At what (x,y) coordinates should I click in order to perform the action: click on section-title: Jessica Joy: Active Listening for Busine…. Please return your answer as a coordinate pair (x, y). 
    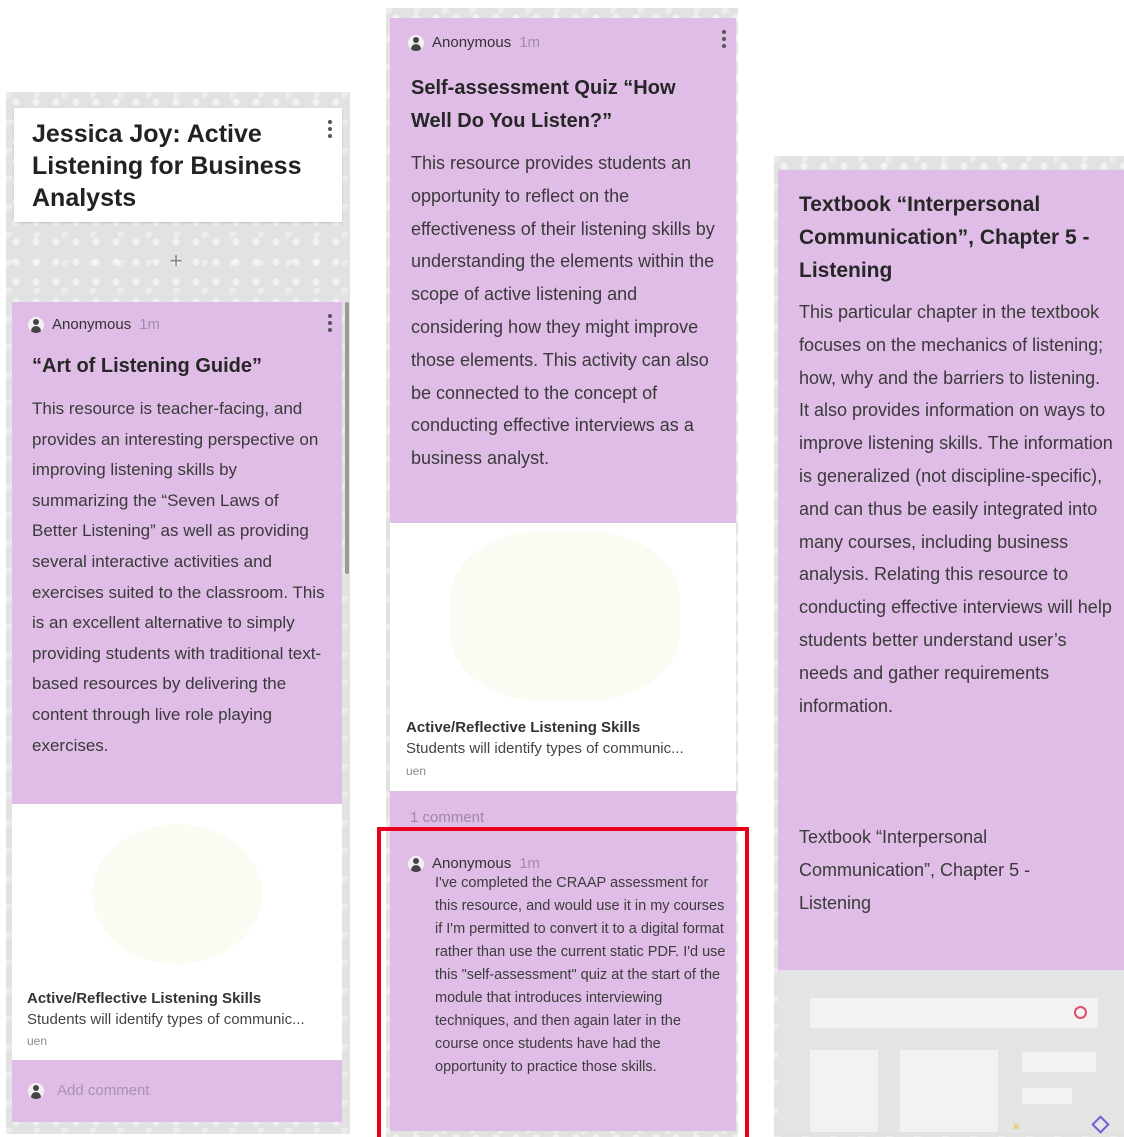
    Looking at the image, I should click on (167, 166).